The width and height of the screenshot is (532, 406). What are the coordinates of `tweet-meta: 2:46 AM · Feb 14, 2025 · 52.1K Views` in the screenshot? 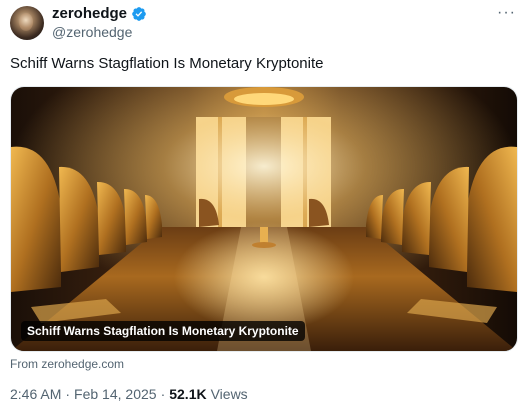 It's located at (129, 394).